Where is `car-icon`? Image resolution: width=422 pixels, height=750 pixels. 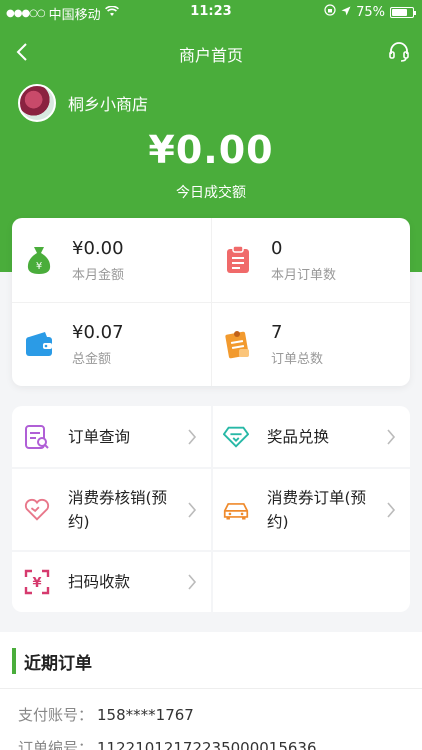
car-icon is located at coordinates (236, 510).